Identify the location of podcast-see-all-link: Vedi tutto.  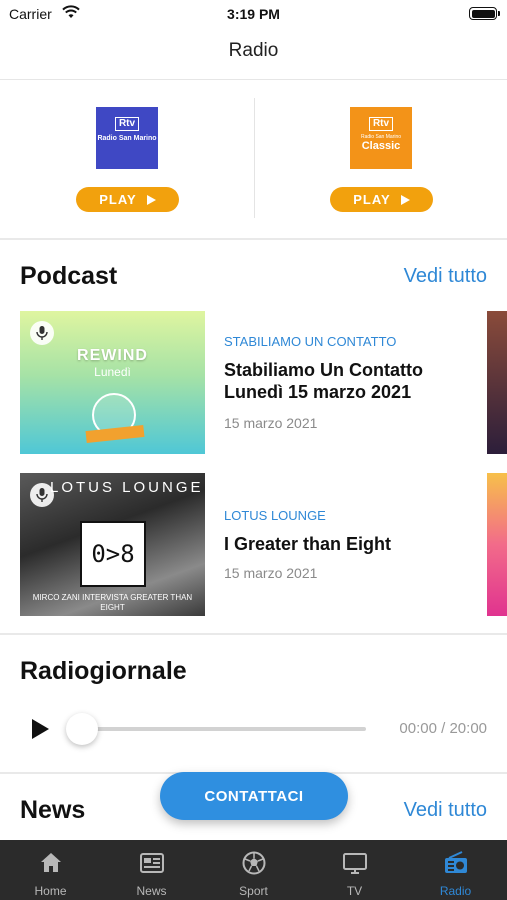
(445, 276).